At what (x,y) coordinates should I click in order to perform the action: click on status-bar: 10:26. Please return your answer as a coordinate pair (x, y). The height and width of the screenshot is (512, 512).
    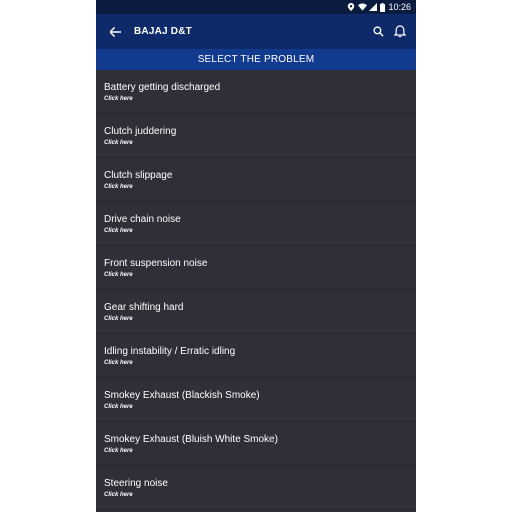
    Looking at the image, I should click on (256, 7).